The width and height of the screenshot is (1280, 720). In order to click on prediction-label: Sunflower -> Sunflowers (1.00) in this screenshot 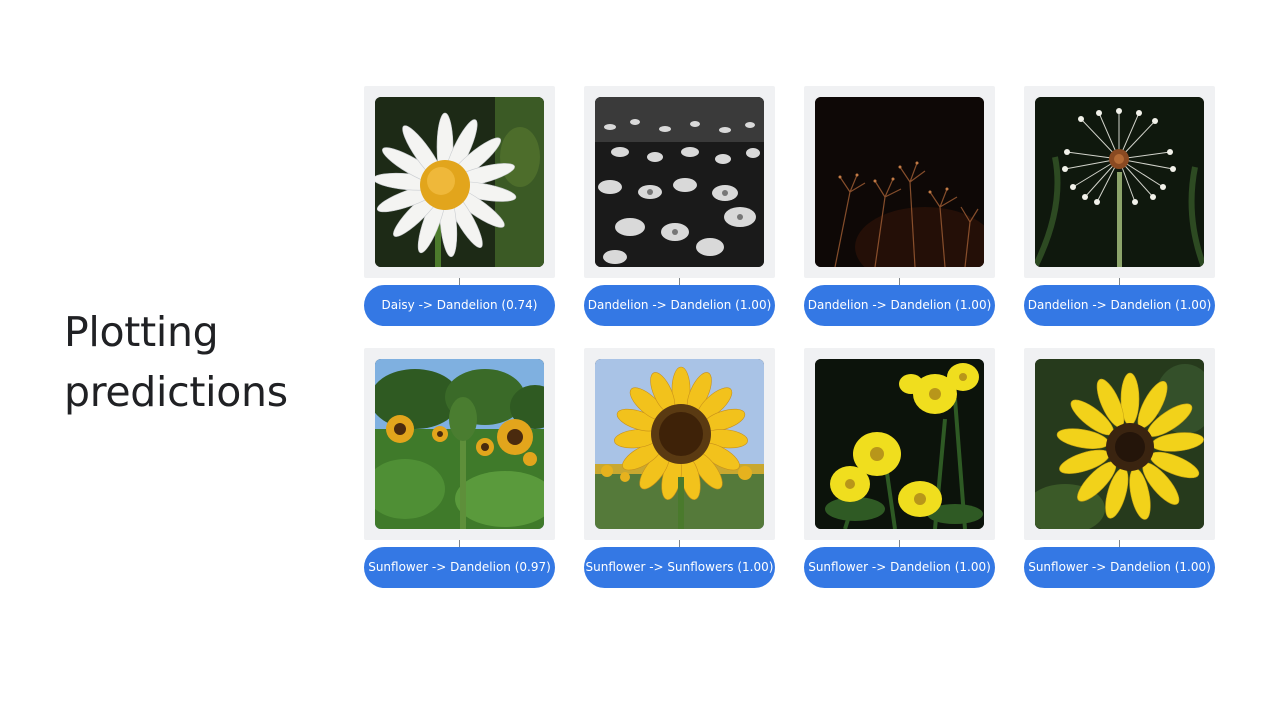, I will do `click(679, 567)`.